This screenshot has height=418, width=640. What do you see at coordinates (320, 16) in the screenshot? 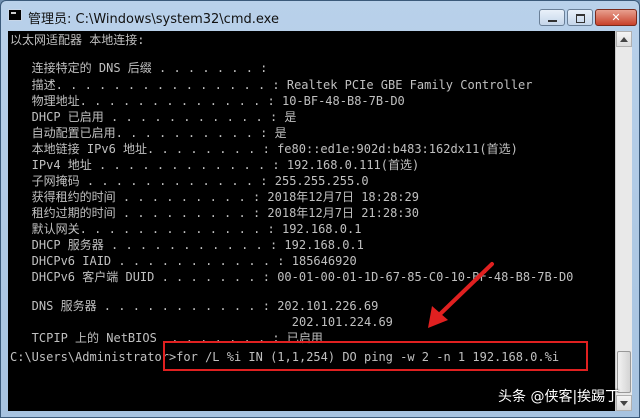
I see `title-bar: 管理员: C:\Windows\system32\cmd.exe` at bounding box center [320, 16].